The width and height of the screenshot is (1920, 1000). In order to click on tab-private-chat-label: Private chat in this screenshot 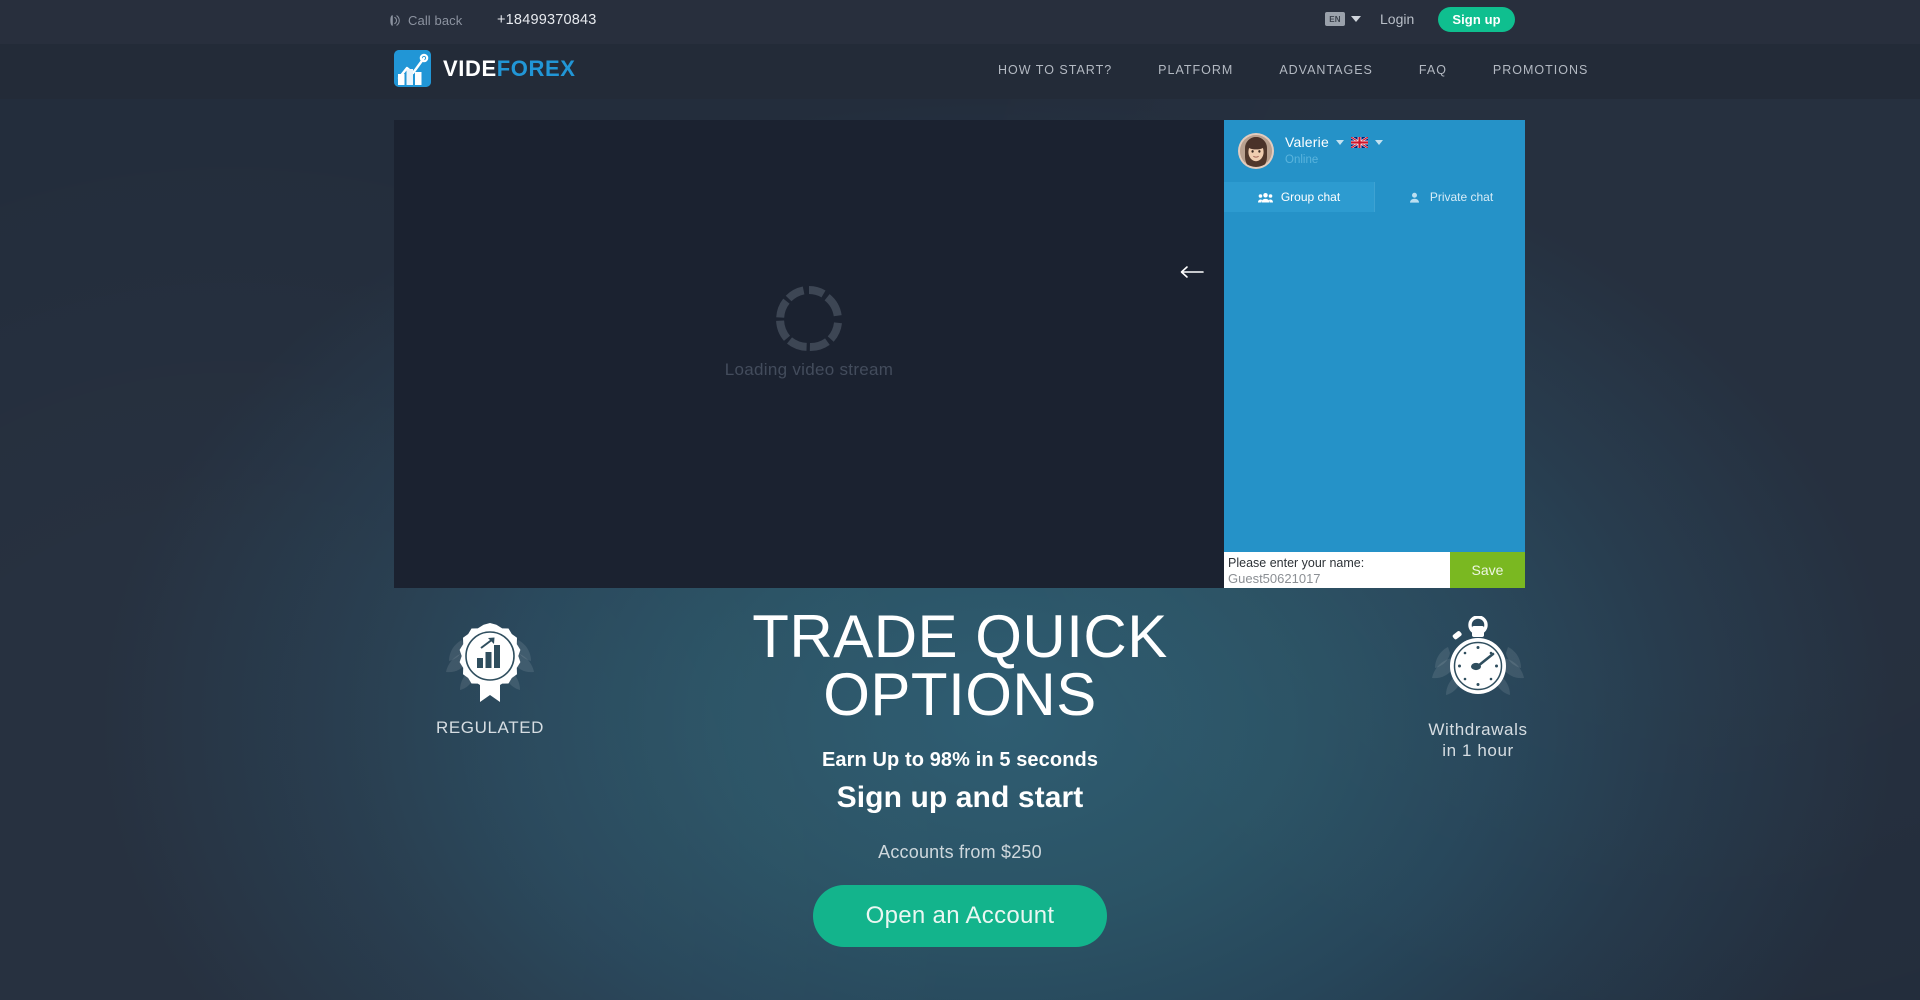, I will do `click(1461, 197)`.